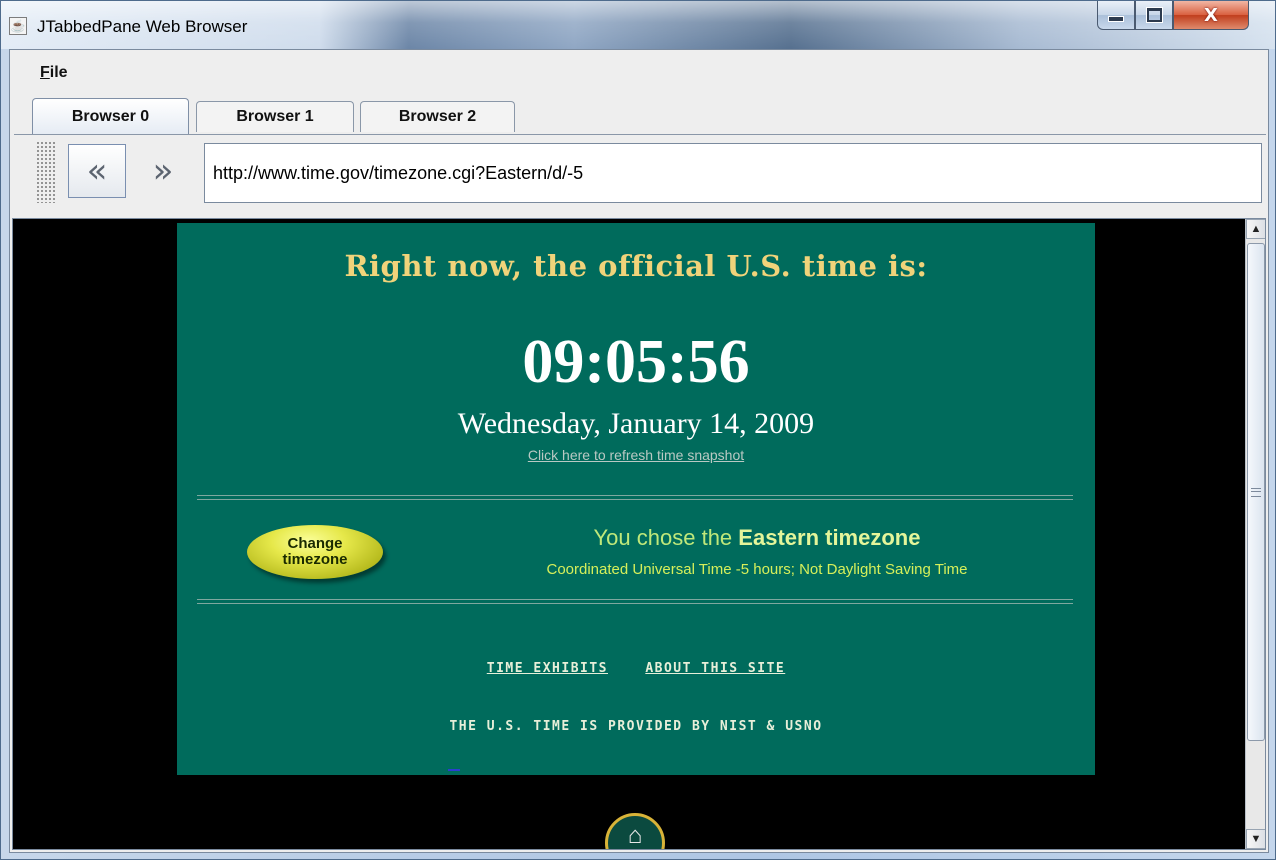  Describe the element at coordinates (110, 116) in the screenshot. I see `tab-browser-0: Browser 0` at that location.